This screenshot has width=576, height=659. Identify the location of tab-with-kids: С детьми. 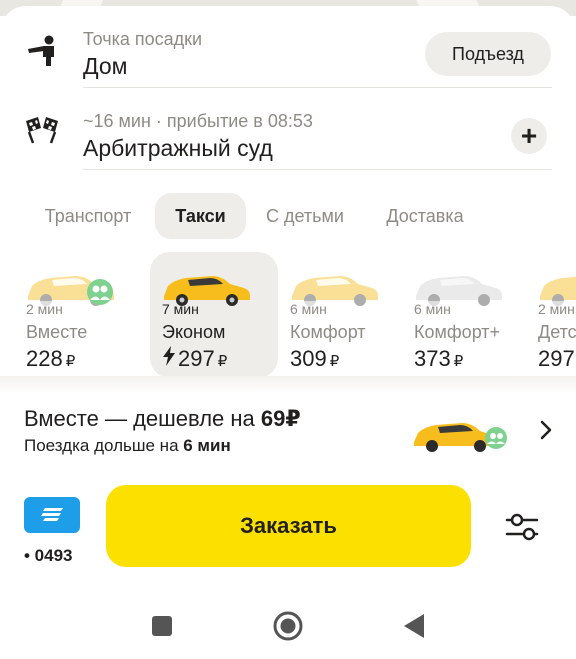
(305, 216).